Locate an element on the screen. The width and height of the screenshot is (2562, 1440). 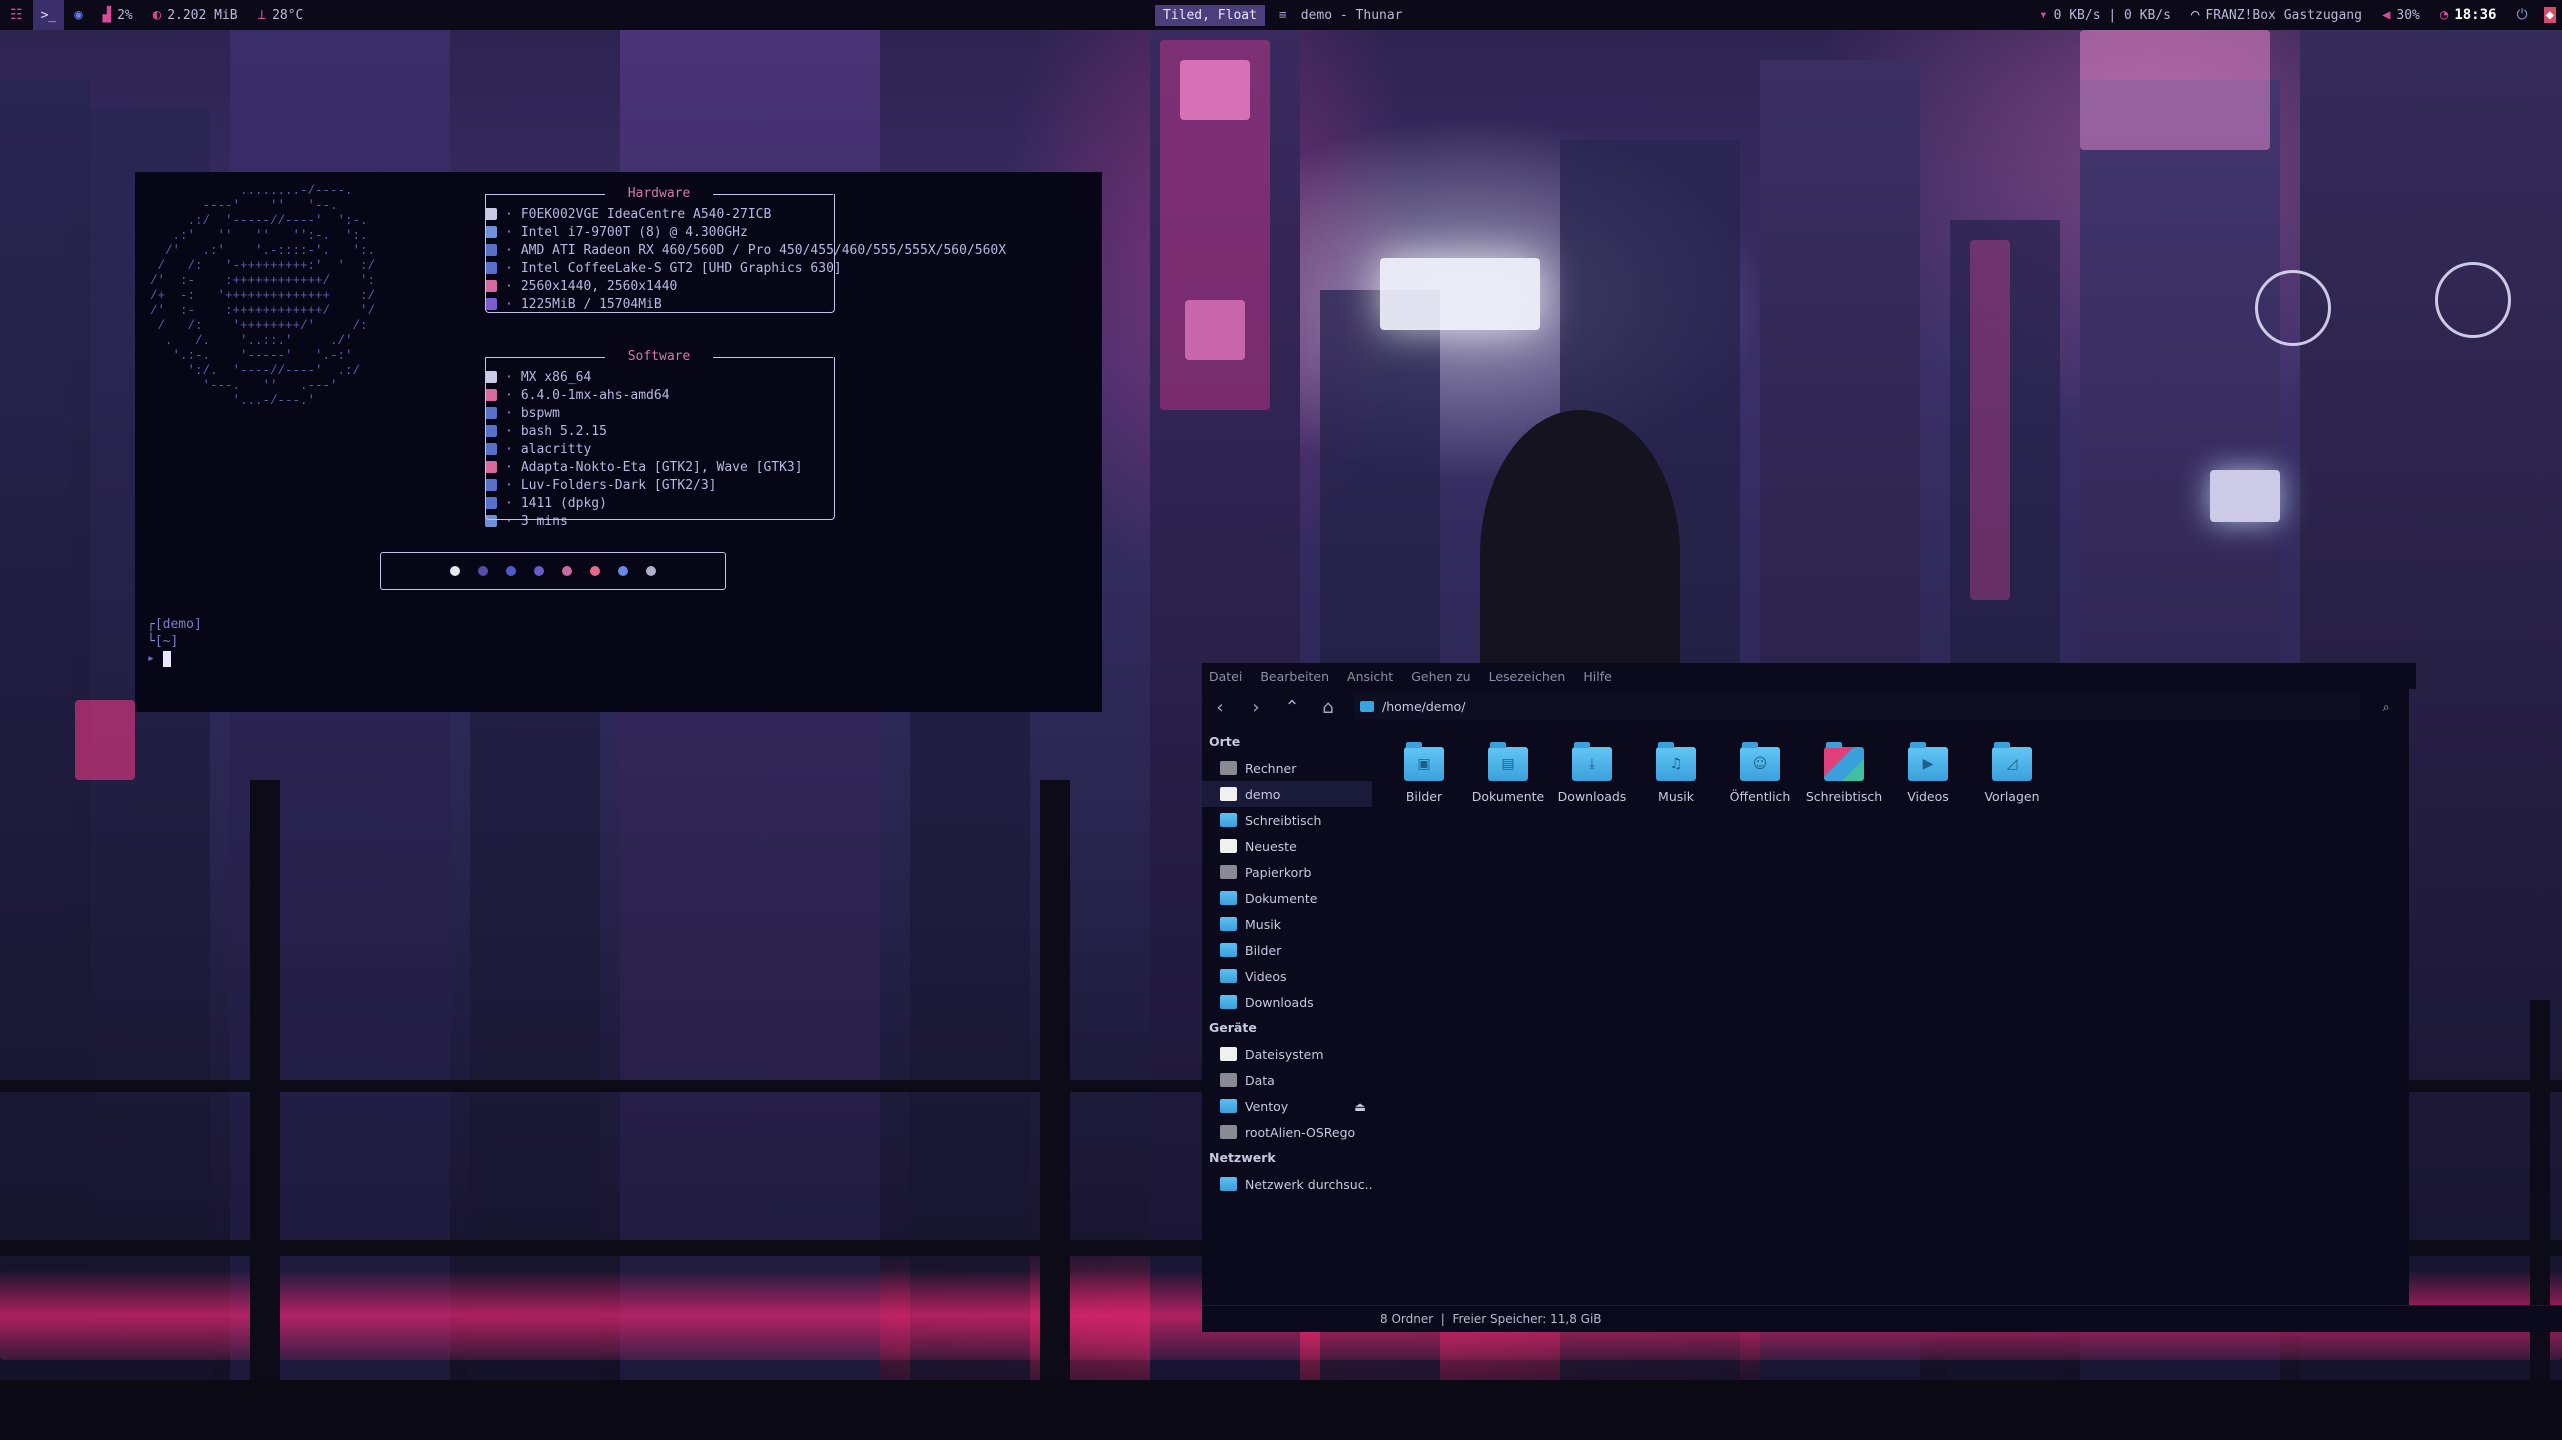
folder-item: ☺ Öffentlich is located at coordinates (1760, 779).